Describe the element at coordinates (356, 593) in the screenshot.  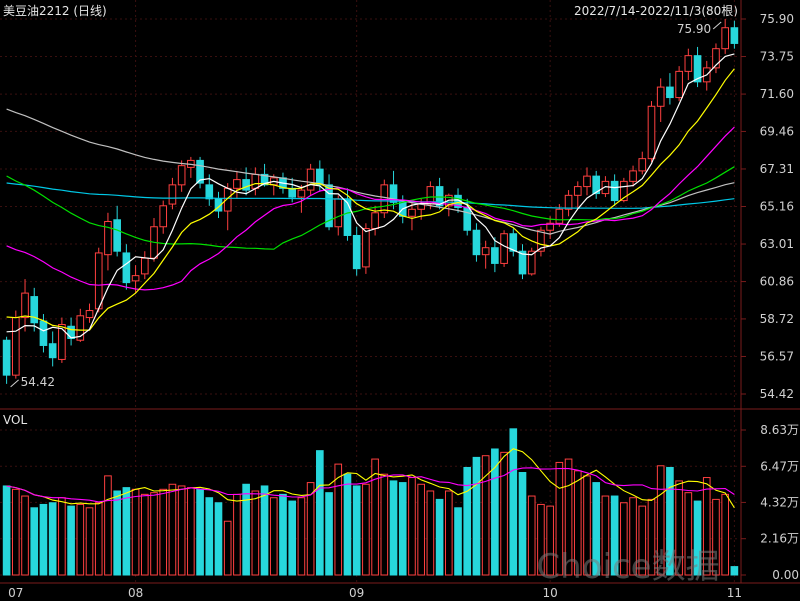
I see `x-tick-label: 09` at that location.